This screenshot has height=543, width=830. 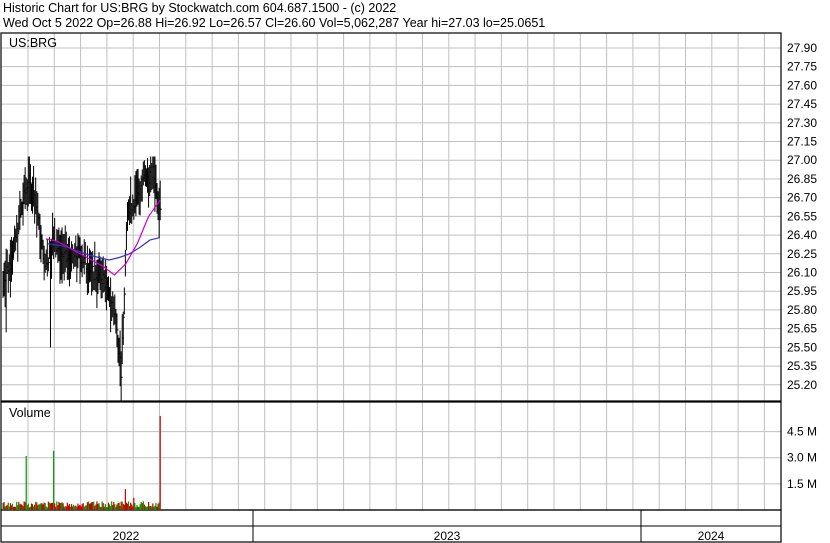 I want to click on volume-tick-label: 4.5 M, so click(x=802, y=432).